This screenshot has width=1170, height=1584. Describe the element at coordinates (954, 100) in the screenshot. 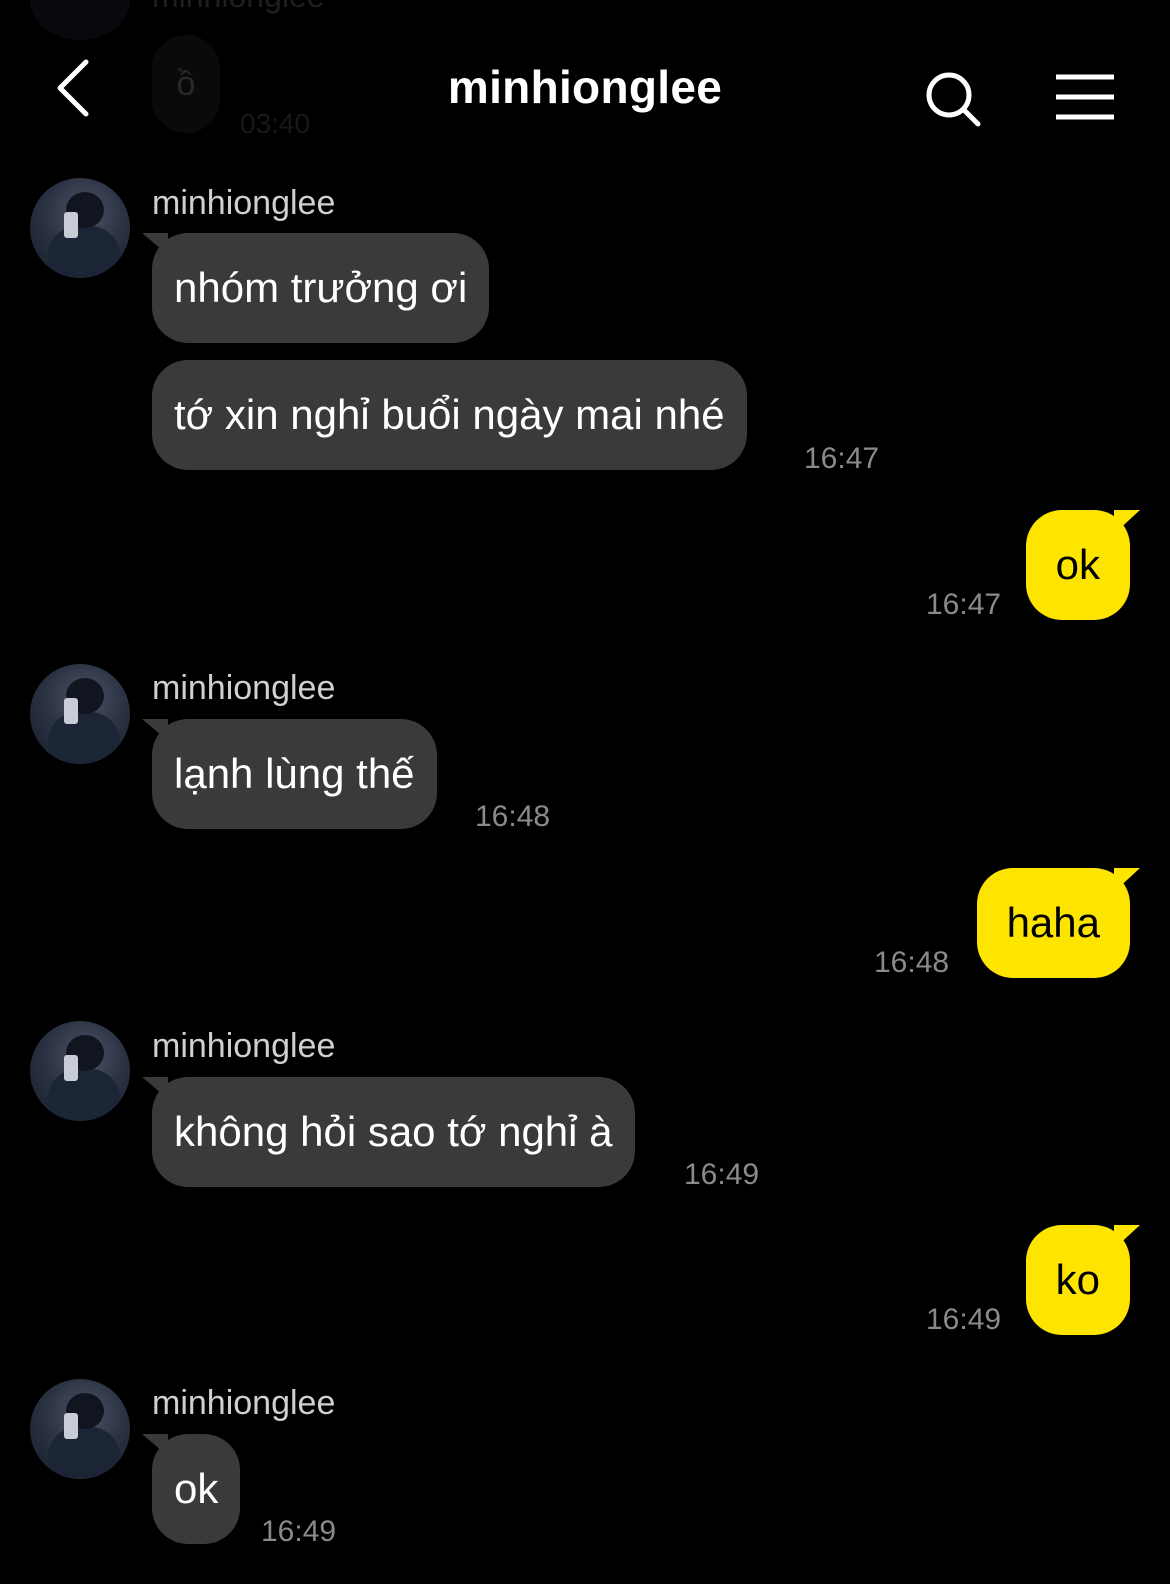

I see `search-icon` at that location.